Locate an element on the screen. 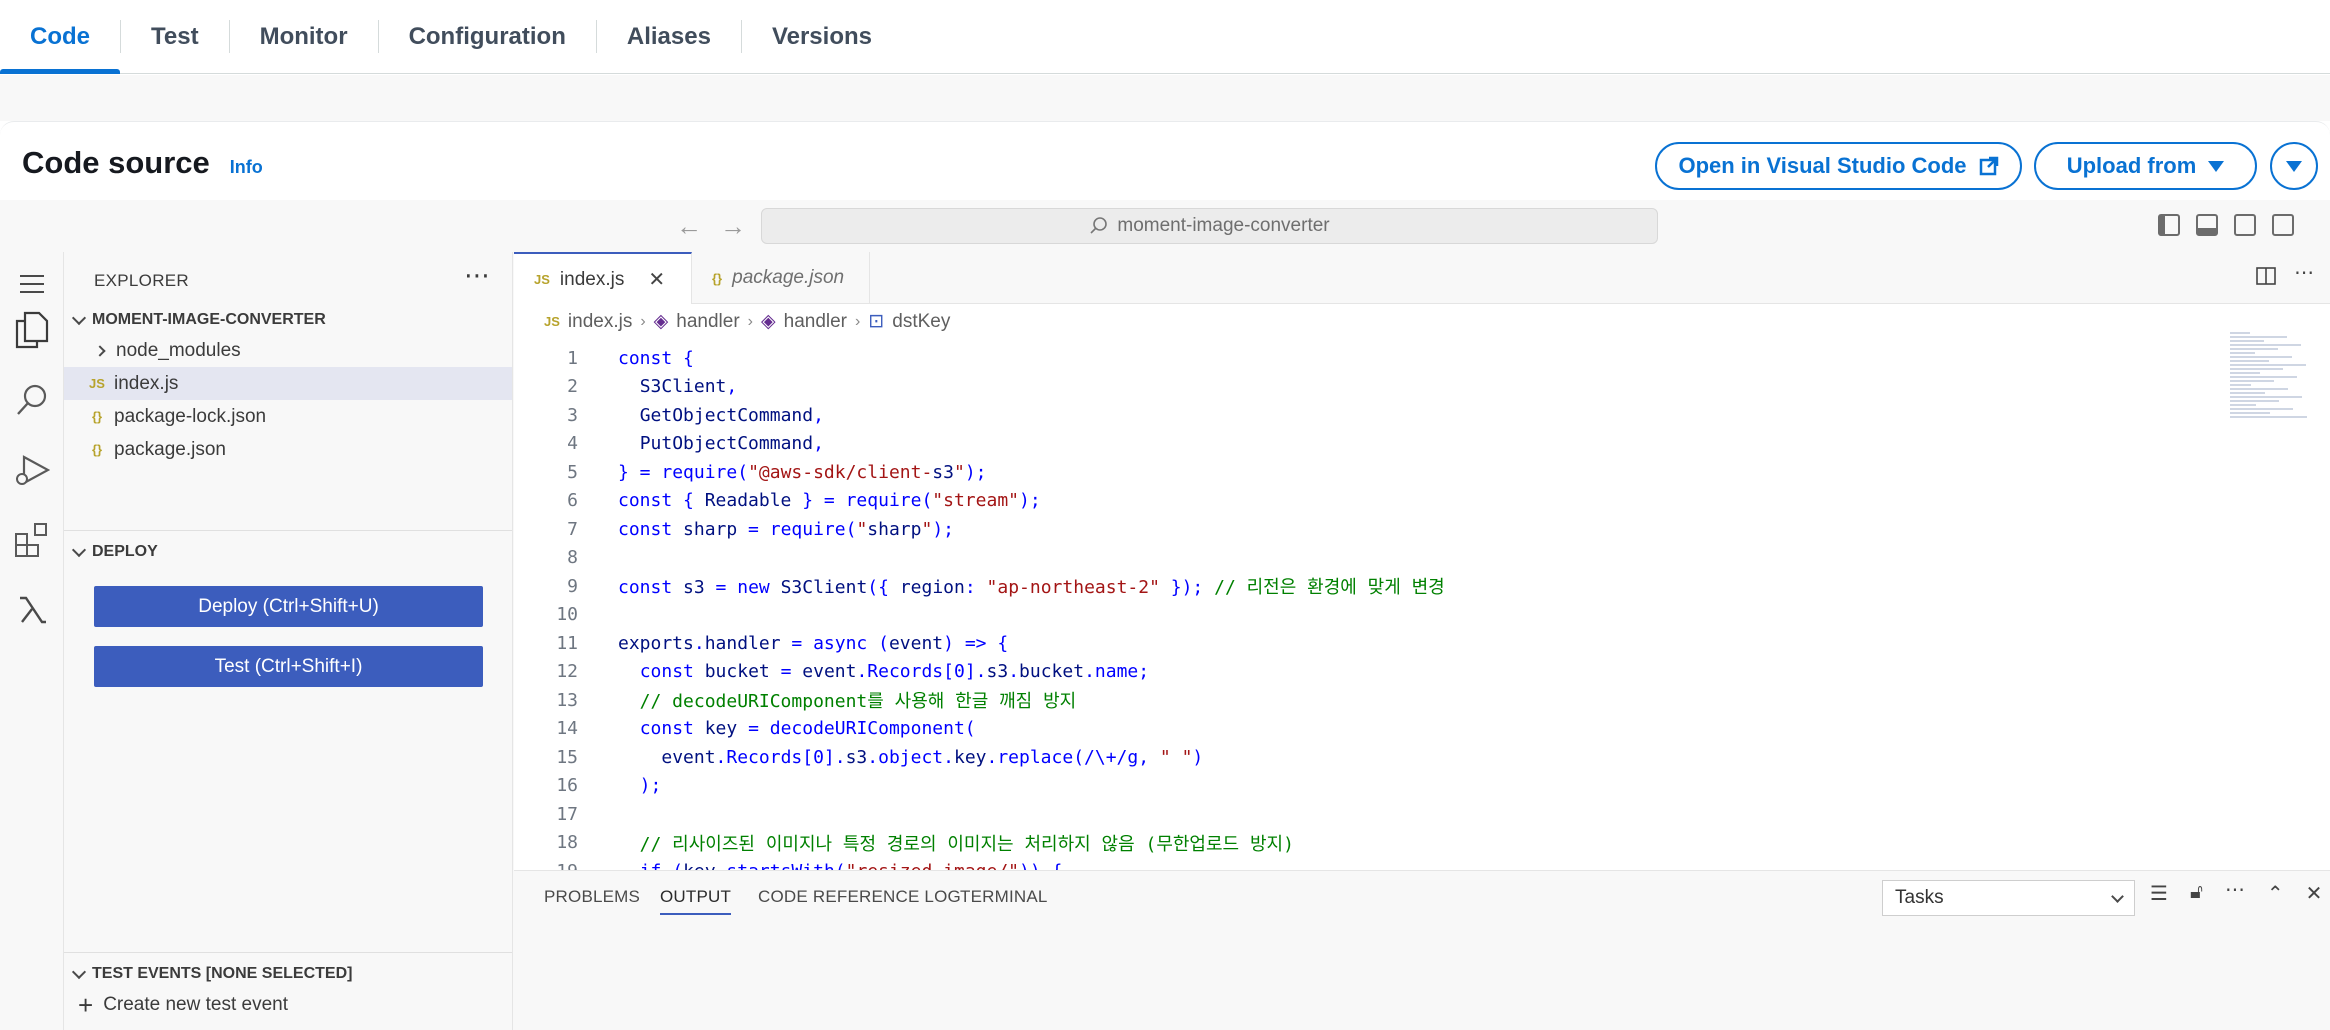 Image resolution: width=2330 pixels, height=1030 pixels. tree-item-node-modules: node_modules is located at coordinates (288, 350).